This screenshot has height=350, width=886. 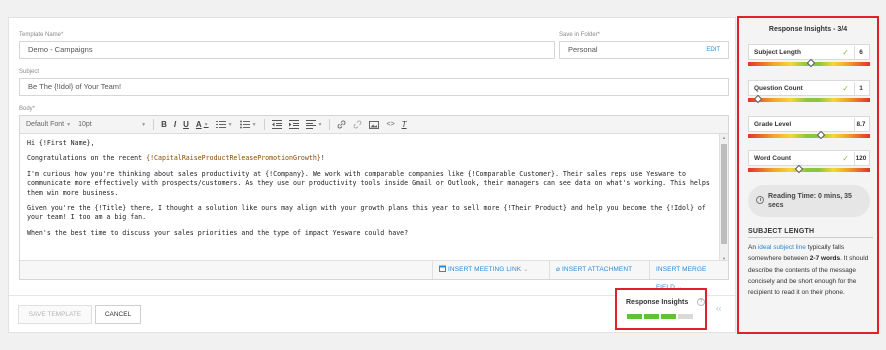 I want to click on cancel-button: CANCEL, so click(x=118, y=314).